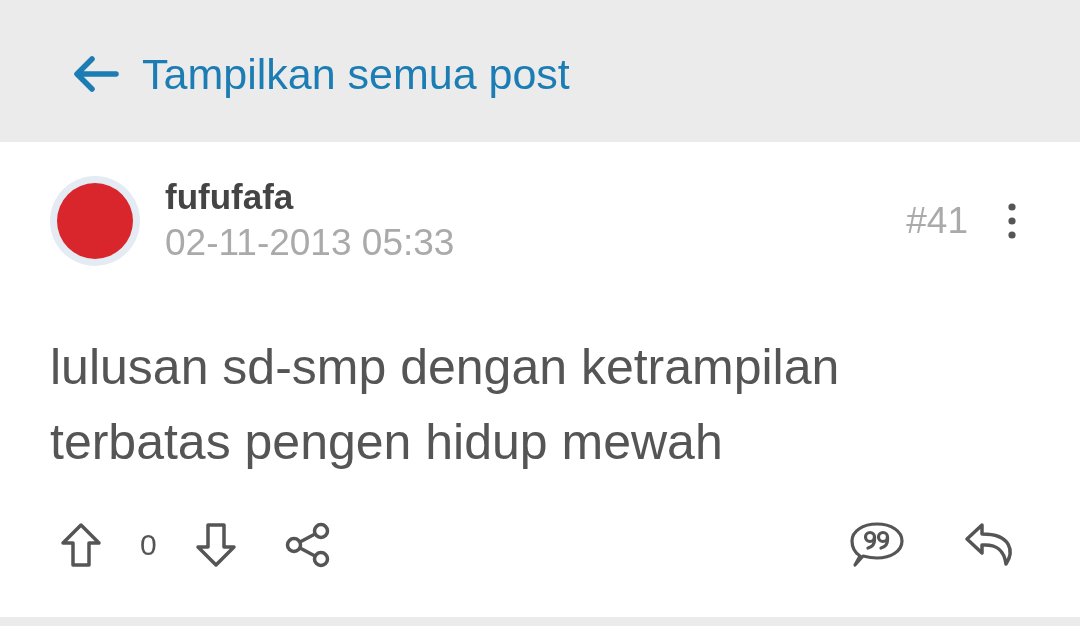 This screenshot has height=626, width=1080. I want to click on up-arrow-icon, so click(81, 545).